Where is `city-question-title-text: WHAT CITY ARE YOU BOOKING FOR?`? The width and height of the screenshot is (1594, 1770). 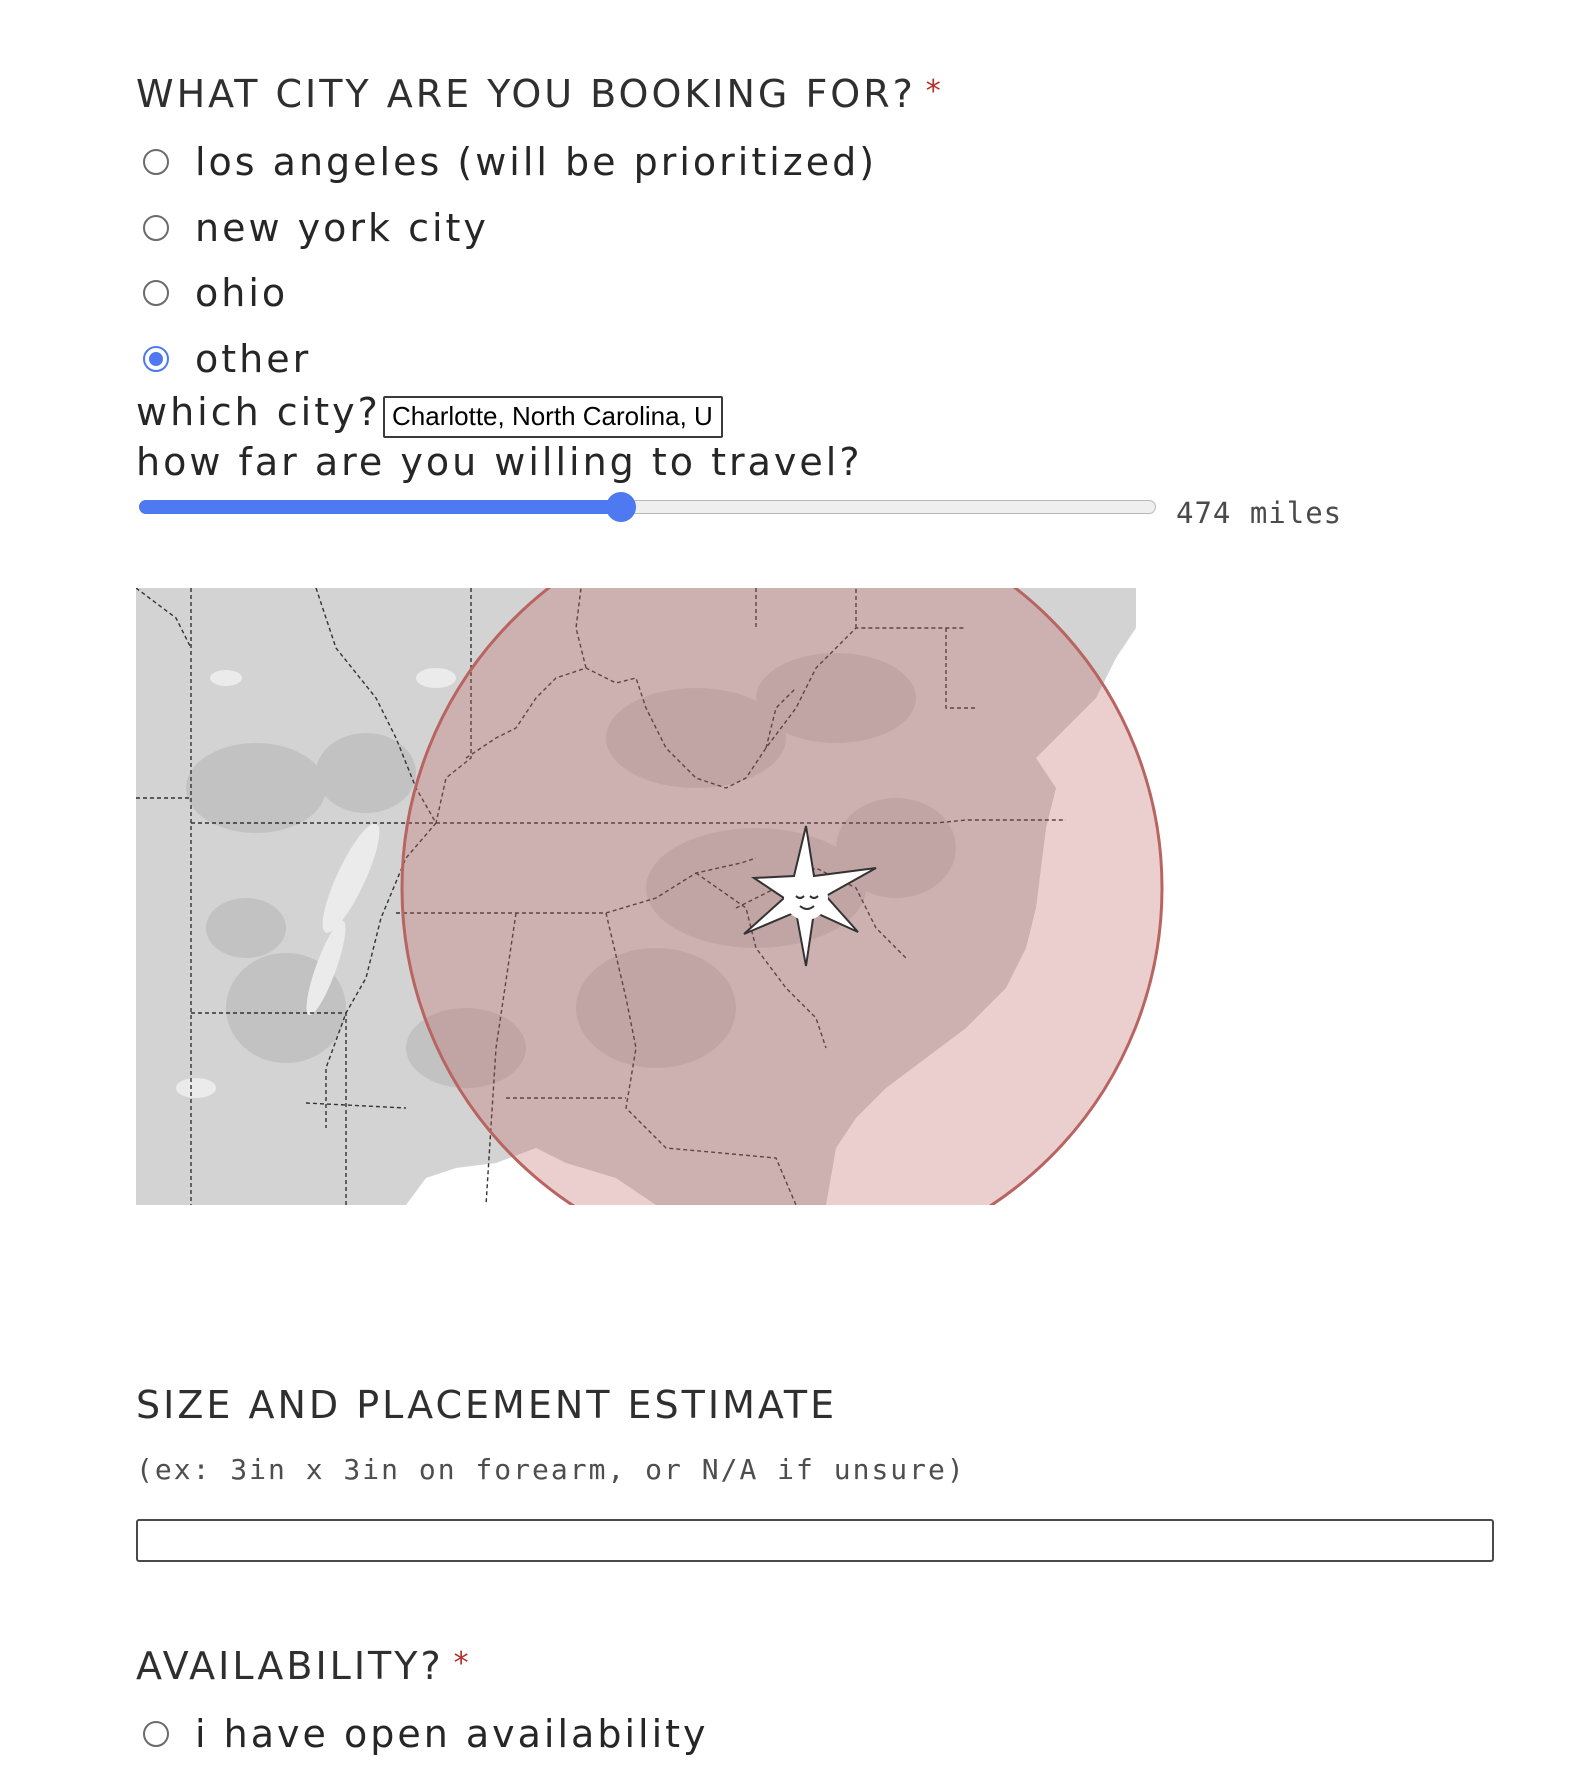 city-question-title-text: WHAT CITY ARE YOU BOOKING FOR? is located at coordinates (526, 94).